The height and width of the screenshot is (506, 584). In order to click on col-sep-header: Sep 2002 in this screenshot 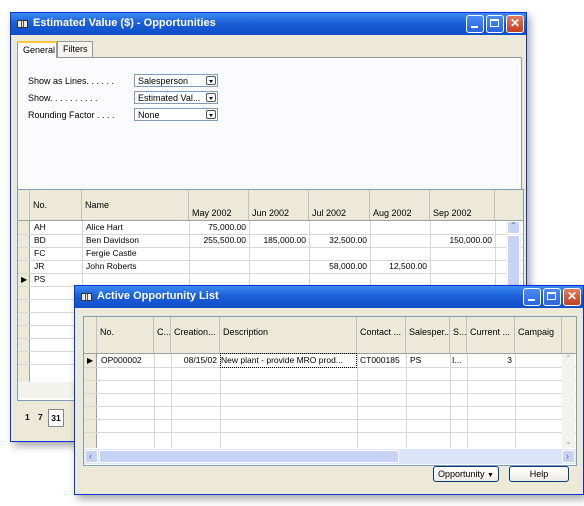, I will do `click(462, 205)`.